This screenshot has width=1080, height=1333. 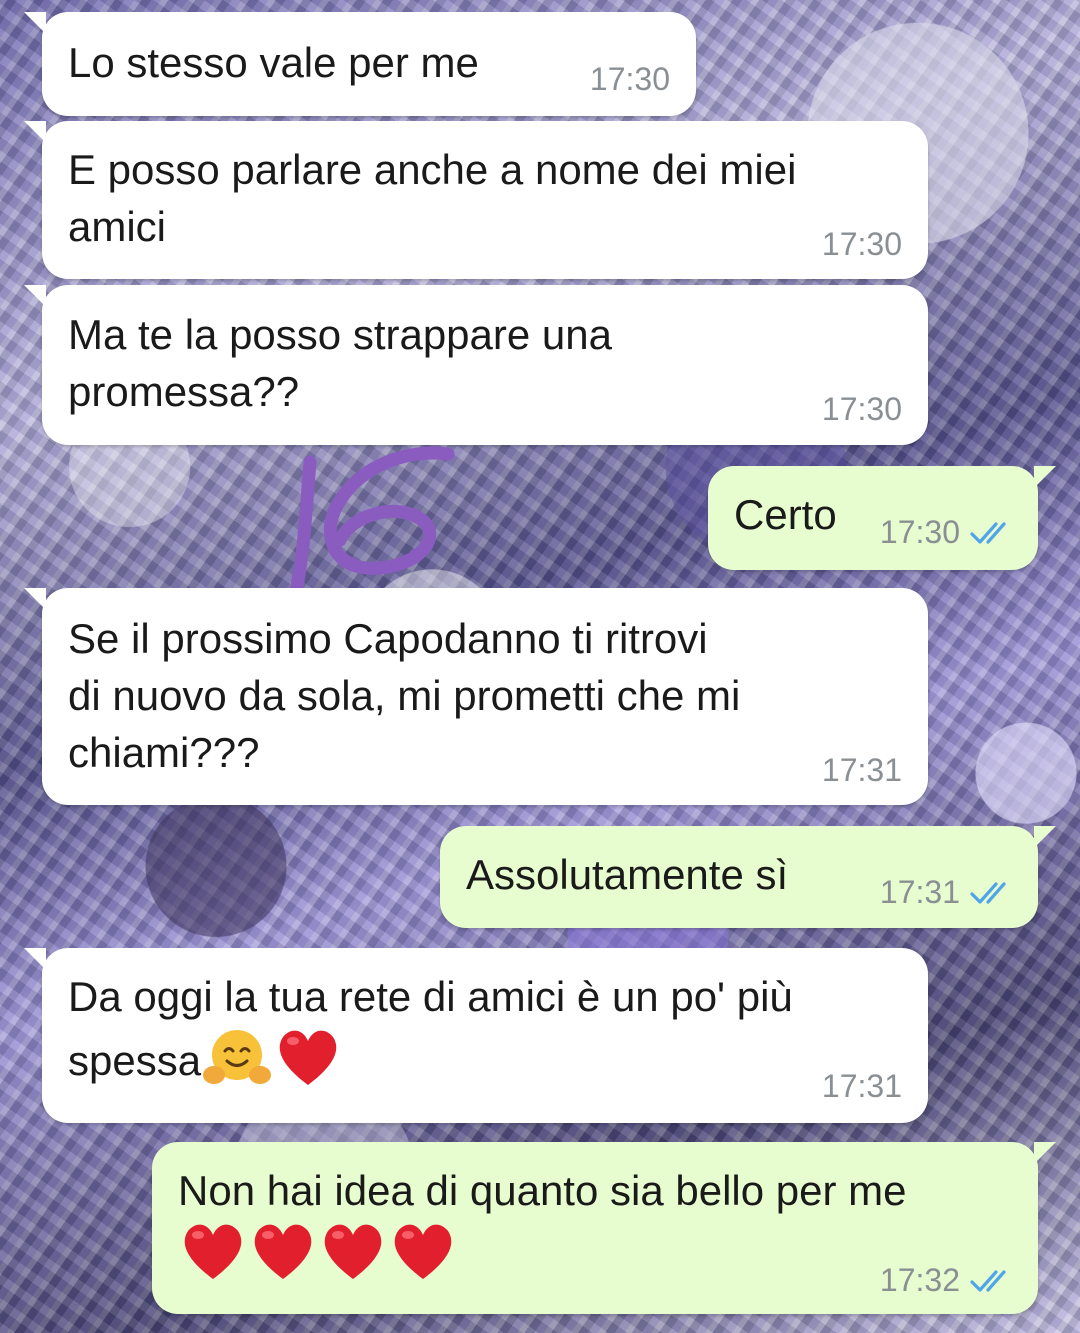 I want to click on message-text: Assolutamente sì, so click(x=627, y=874).